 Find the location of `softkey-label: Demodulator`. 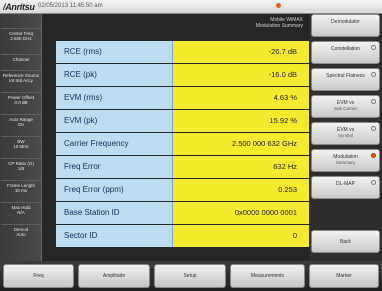

softkey-label: Demodulator is located at coordinates (345, 22).